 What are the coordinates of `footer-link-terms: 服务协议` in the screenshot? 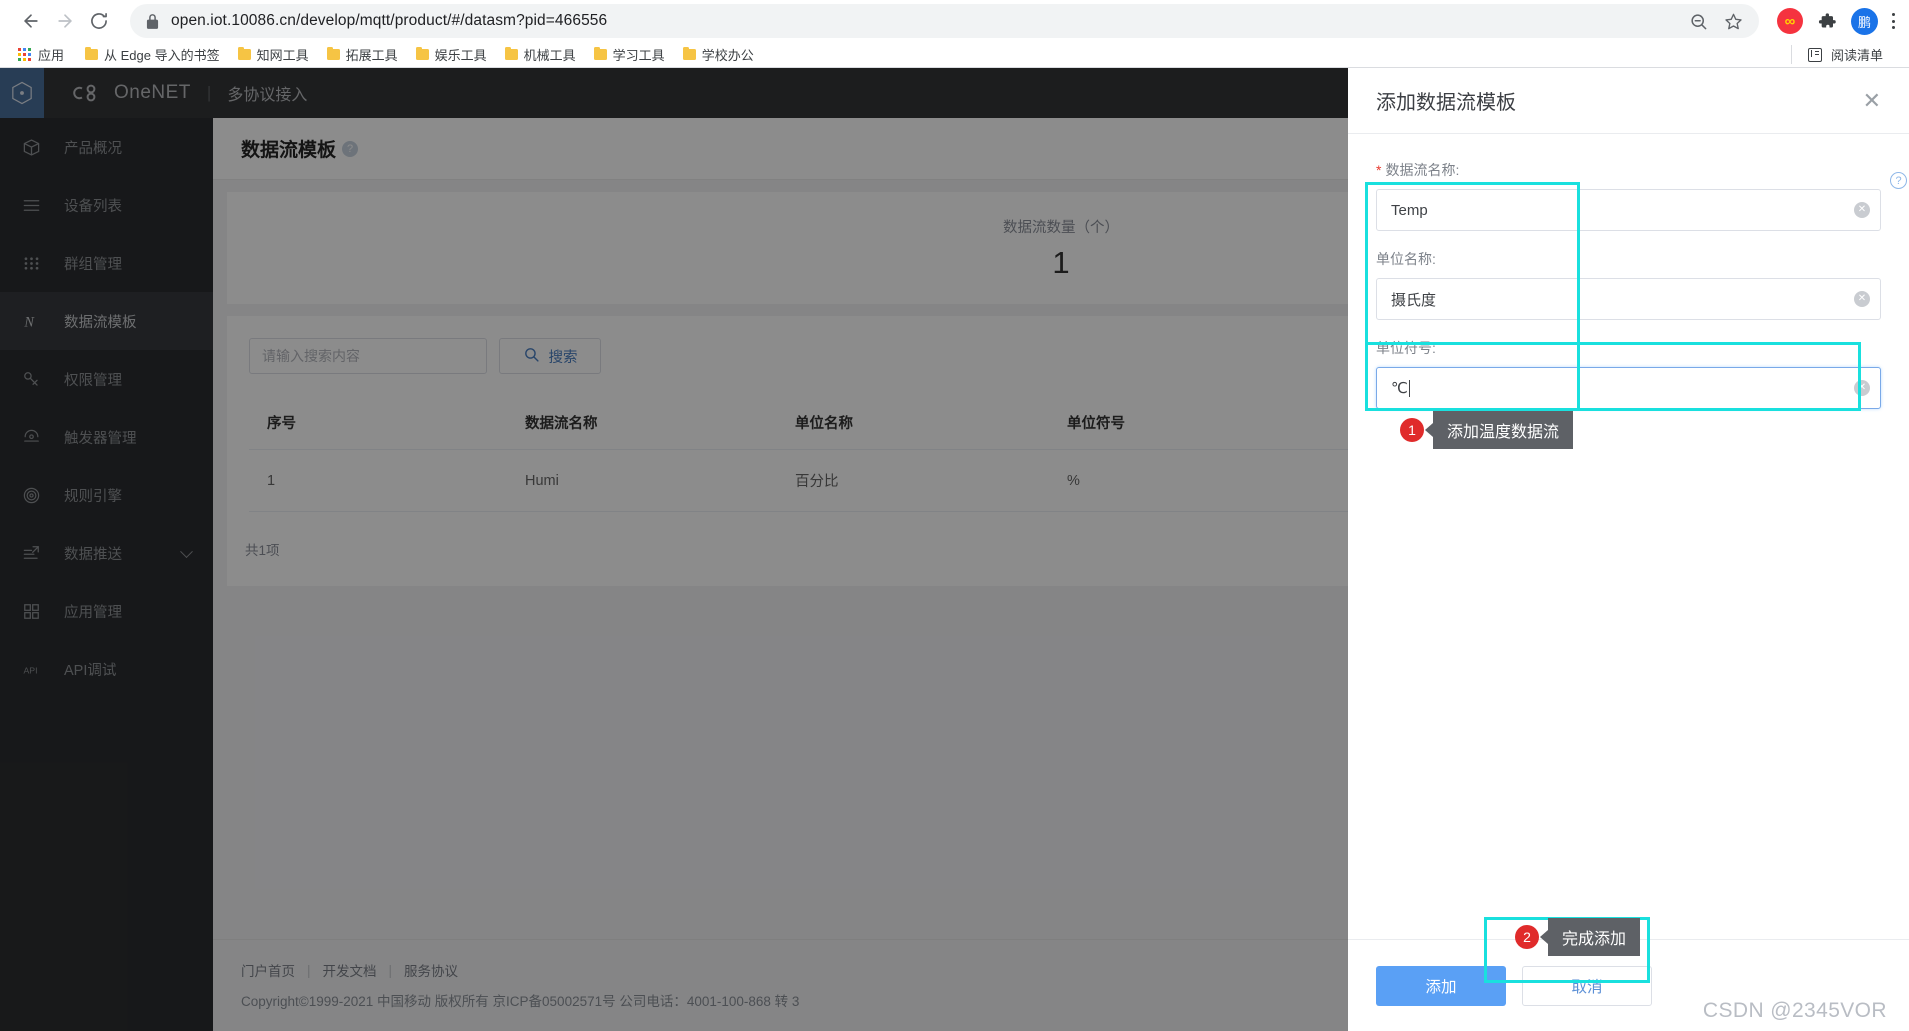 It's located at (431, 970).